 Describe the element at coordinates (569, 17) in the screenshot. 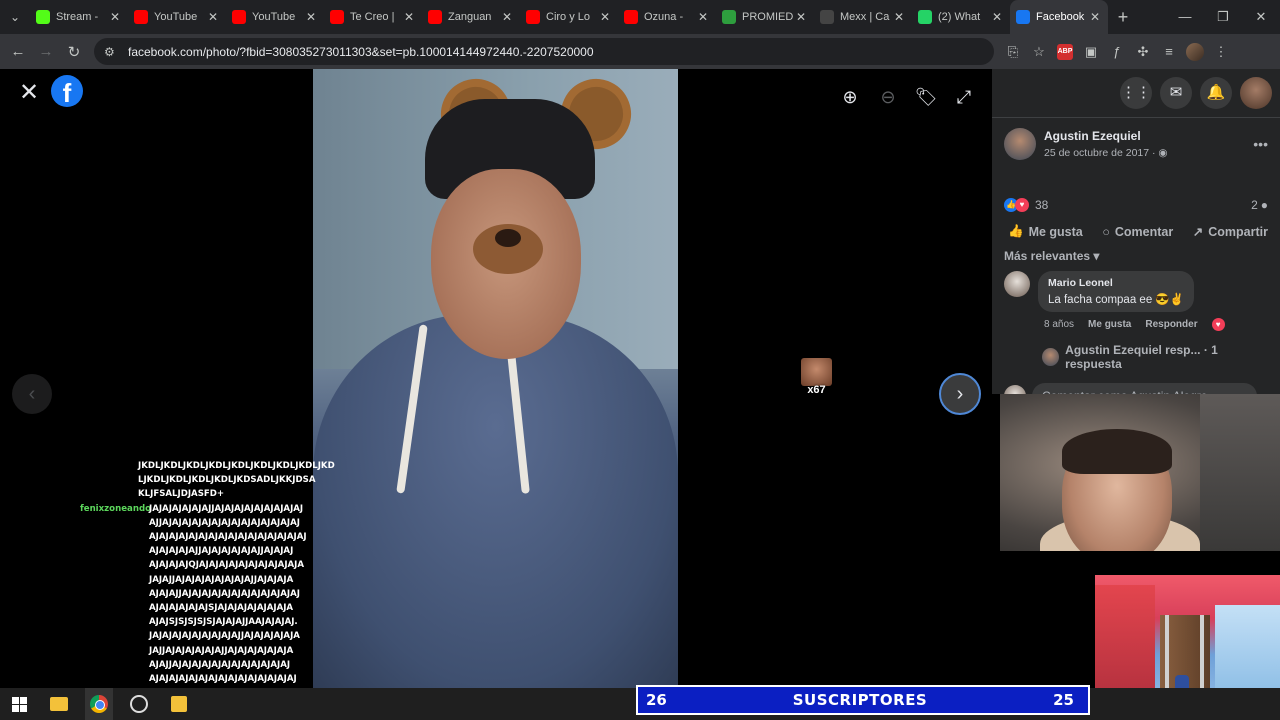

I see `browser-tab: Ciro y Lo ✕` at that location.